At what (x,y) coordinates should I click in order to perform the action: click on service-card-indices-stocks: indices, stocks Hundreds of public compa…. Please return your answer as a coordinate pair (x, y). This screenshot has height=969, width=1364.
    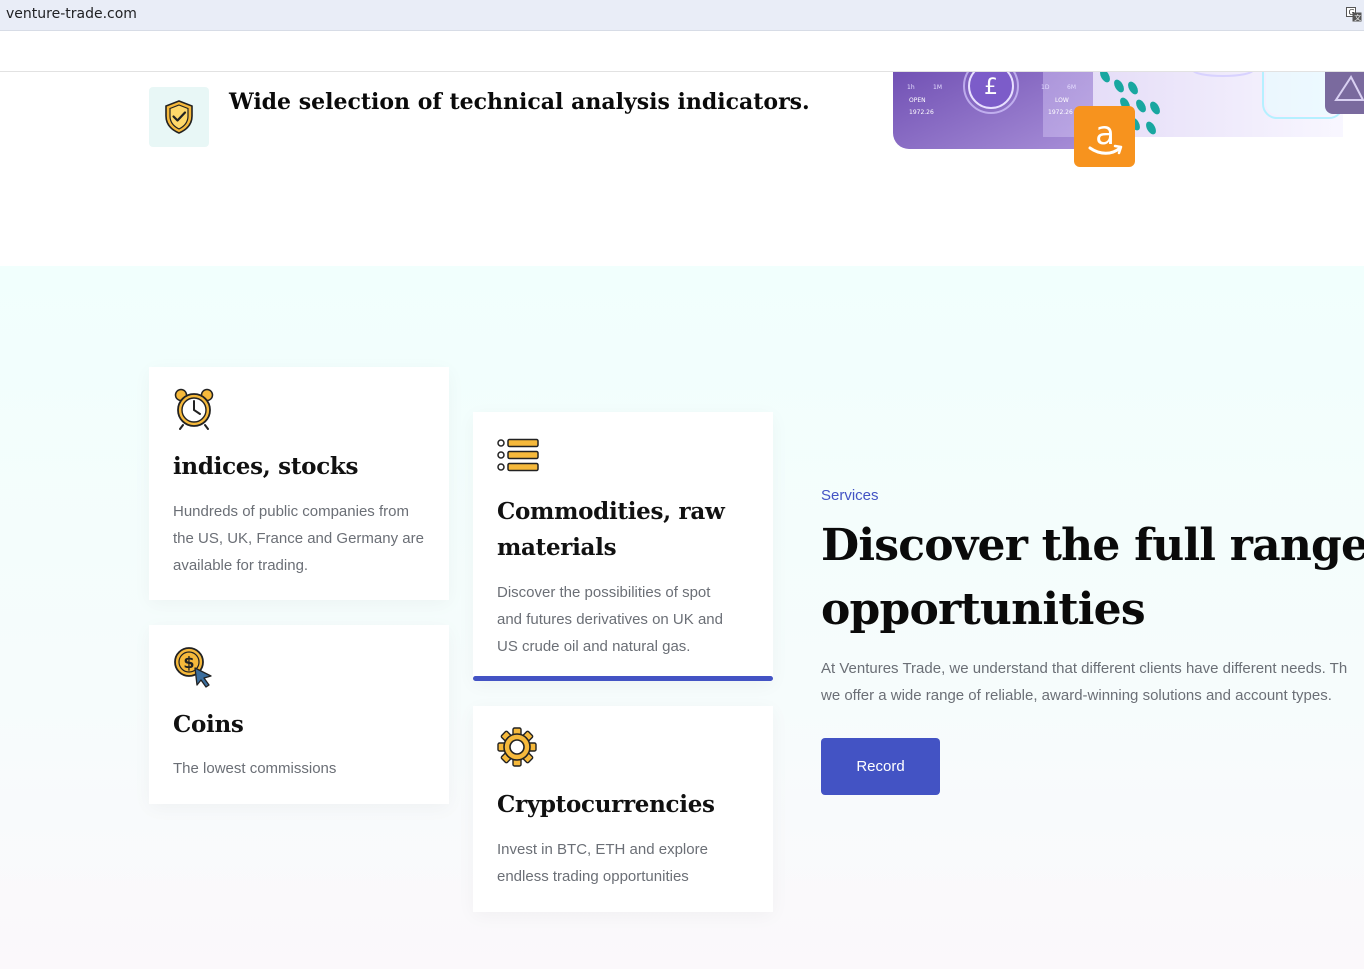
    Looking at the image, I should click on (299, 483).